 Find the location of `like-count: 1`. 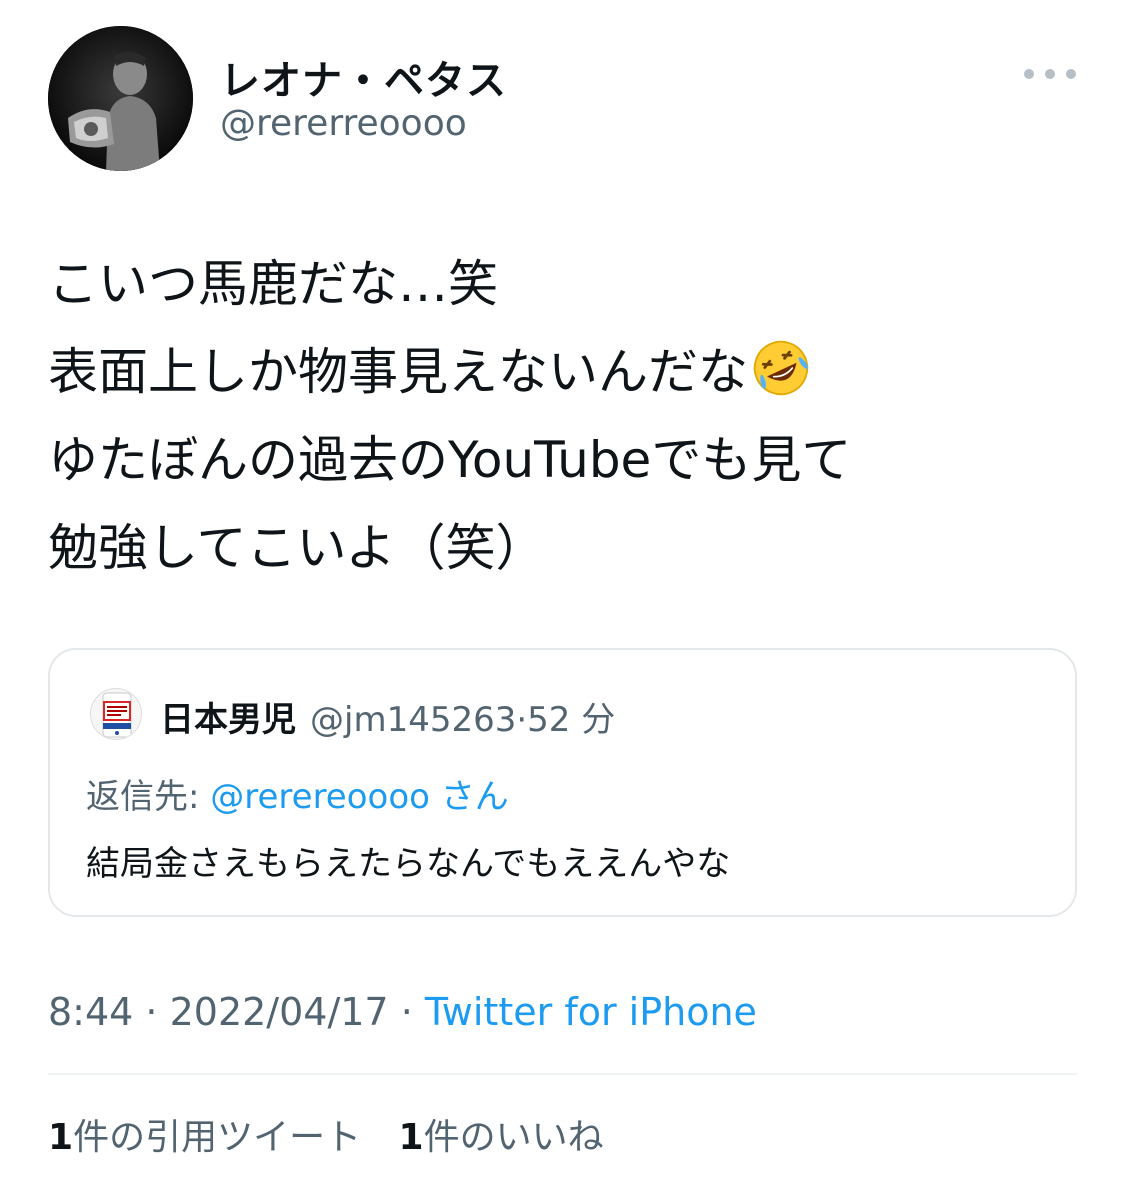

like-count: 1 is located at coordinates (411, 1137).